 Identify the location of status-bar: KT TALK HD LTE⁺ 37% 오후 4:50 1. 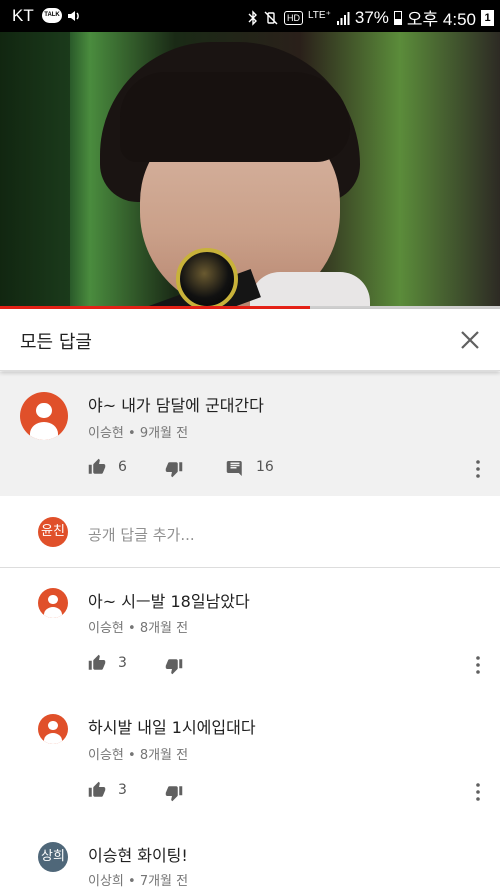
(250, 16).